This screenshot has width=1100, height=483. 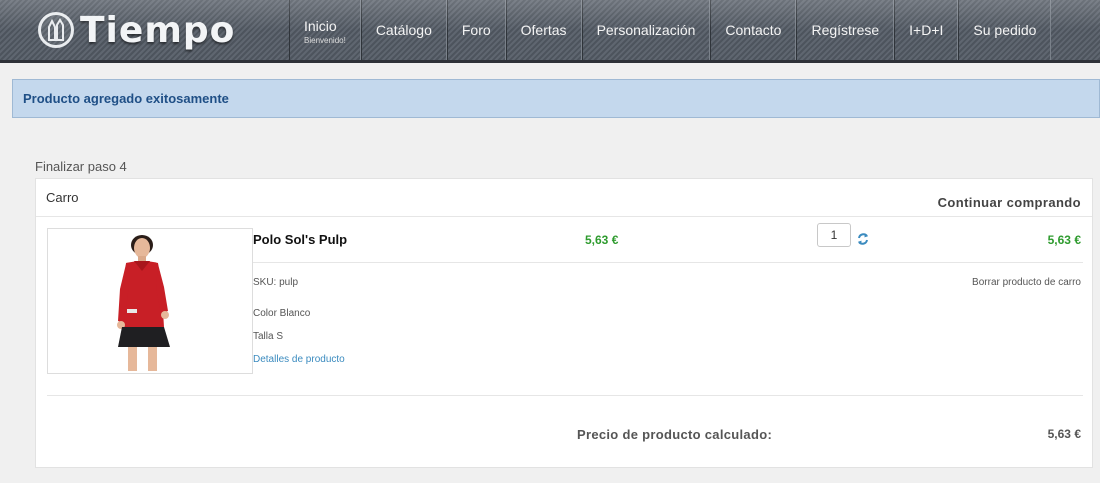 What do you see at coordinates (158, 30) in the screenshot?
I see `logo-text: Tiempo` at bounding box center [158, 30].